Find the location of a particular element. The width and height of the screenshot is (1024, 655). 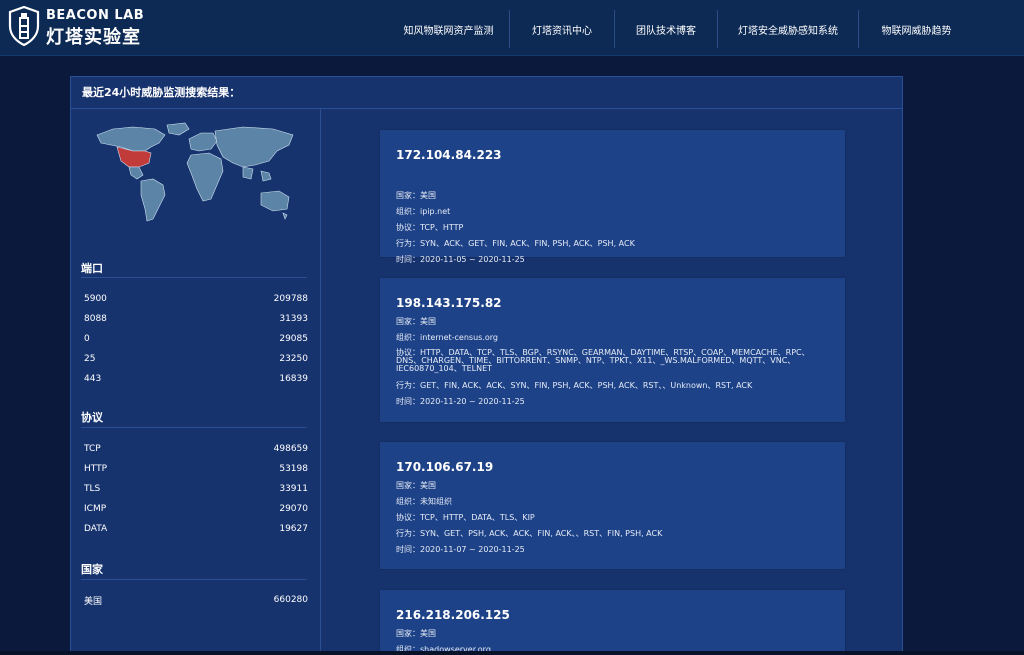

protocol-name: TLS is located at coordinates (92, 489).